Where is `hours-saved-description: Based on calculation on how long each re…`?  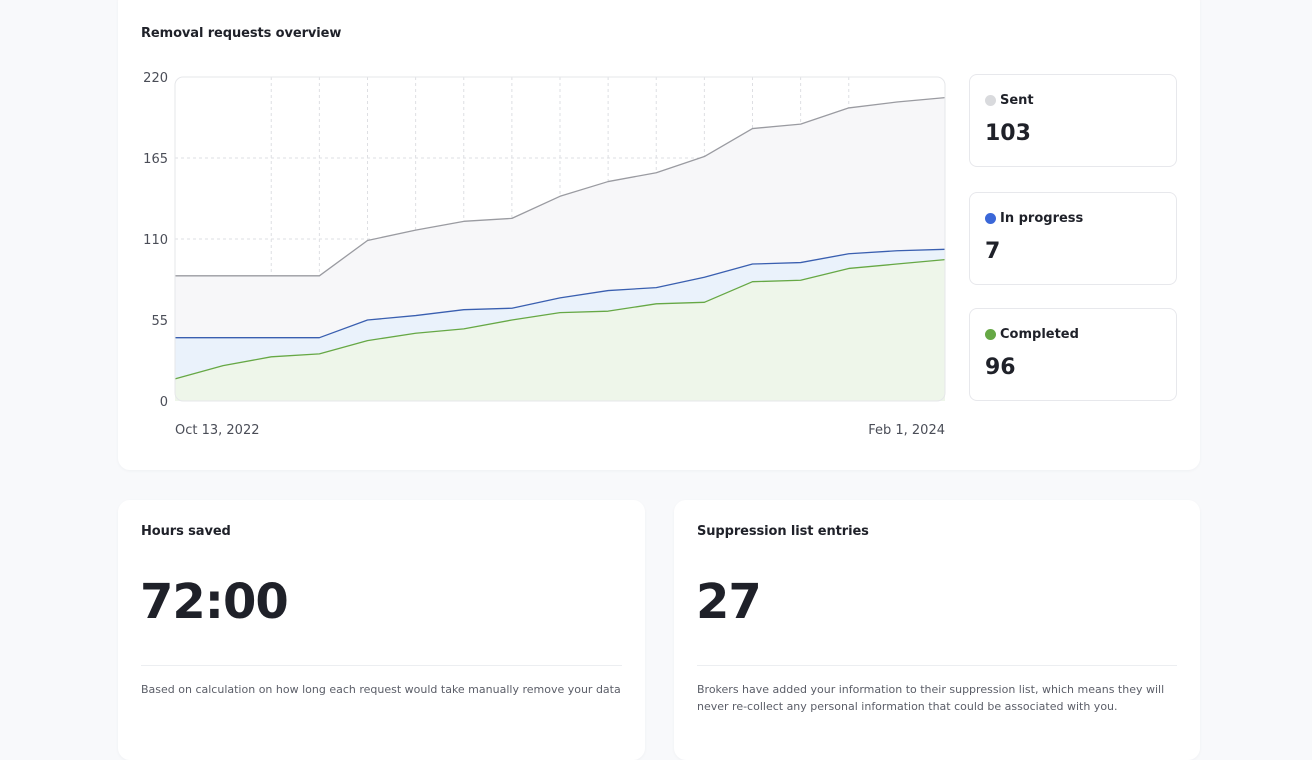
hours-saved-description: Based on calculation on how long each re… is located at coordinates (381, 689).